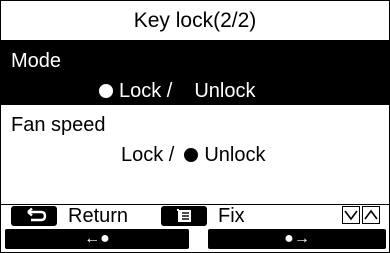 The width and height of the screenshot is (390, 253). I want to click on chevron-up-icon, so click(371, 214).